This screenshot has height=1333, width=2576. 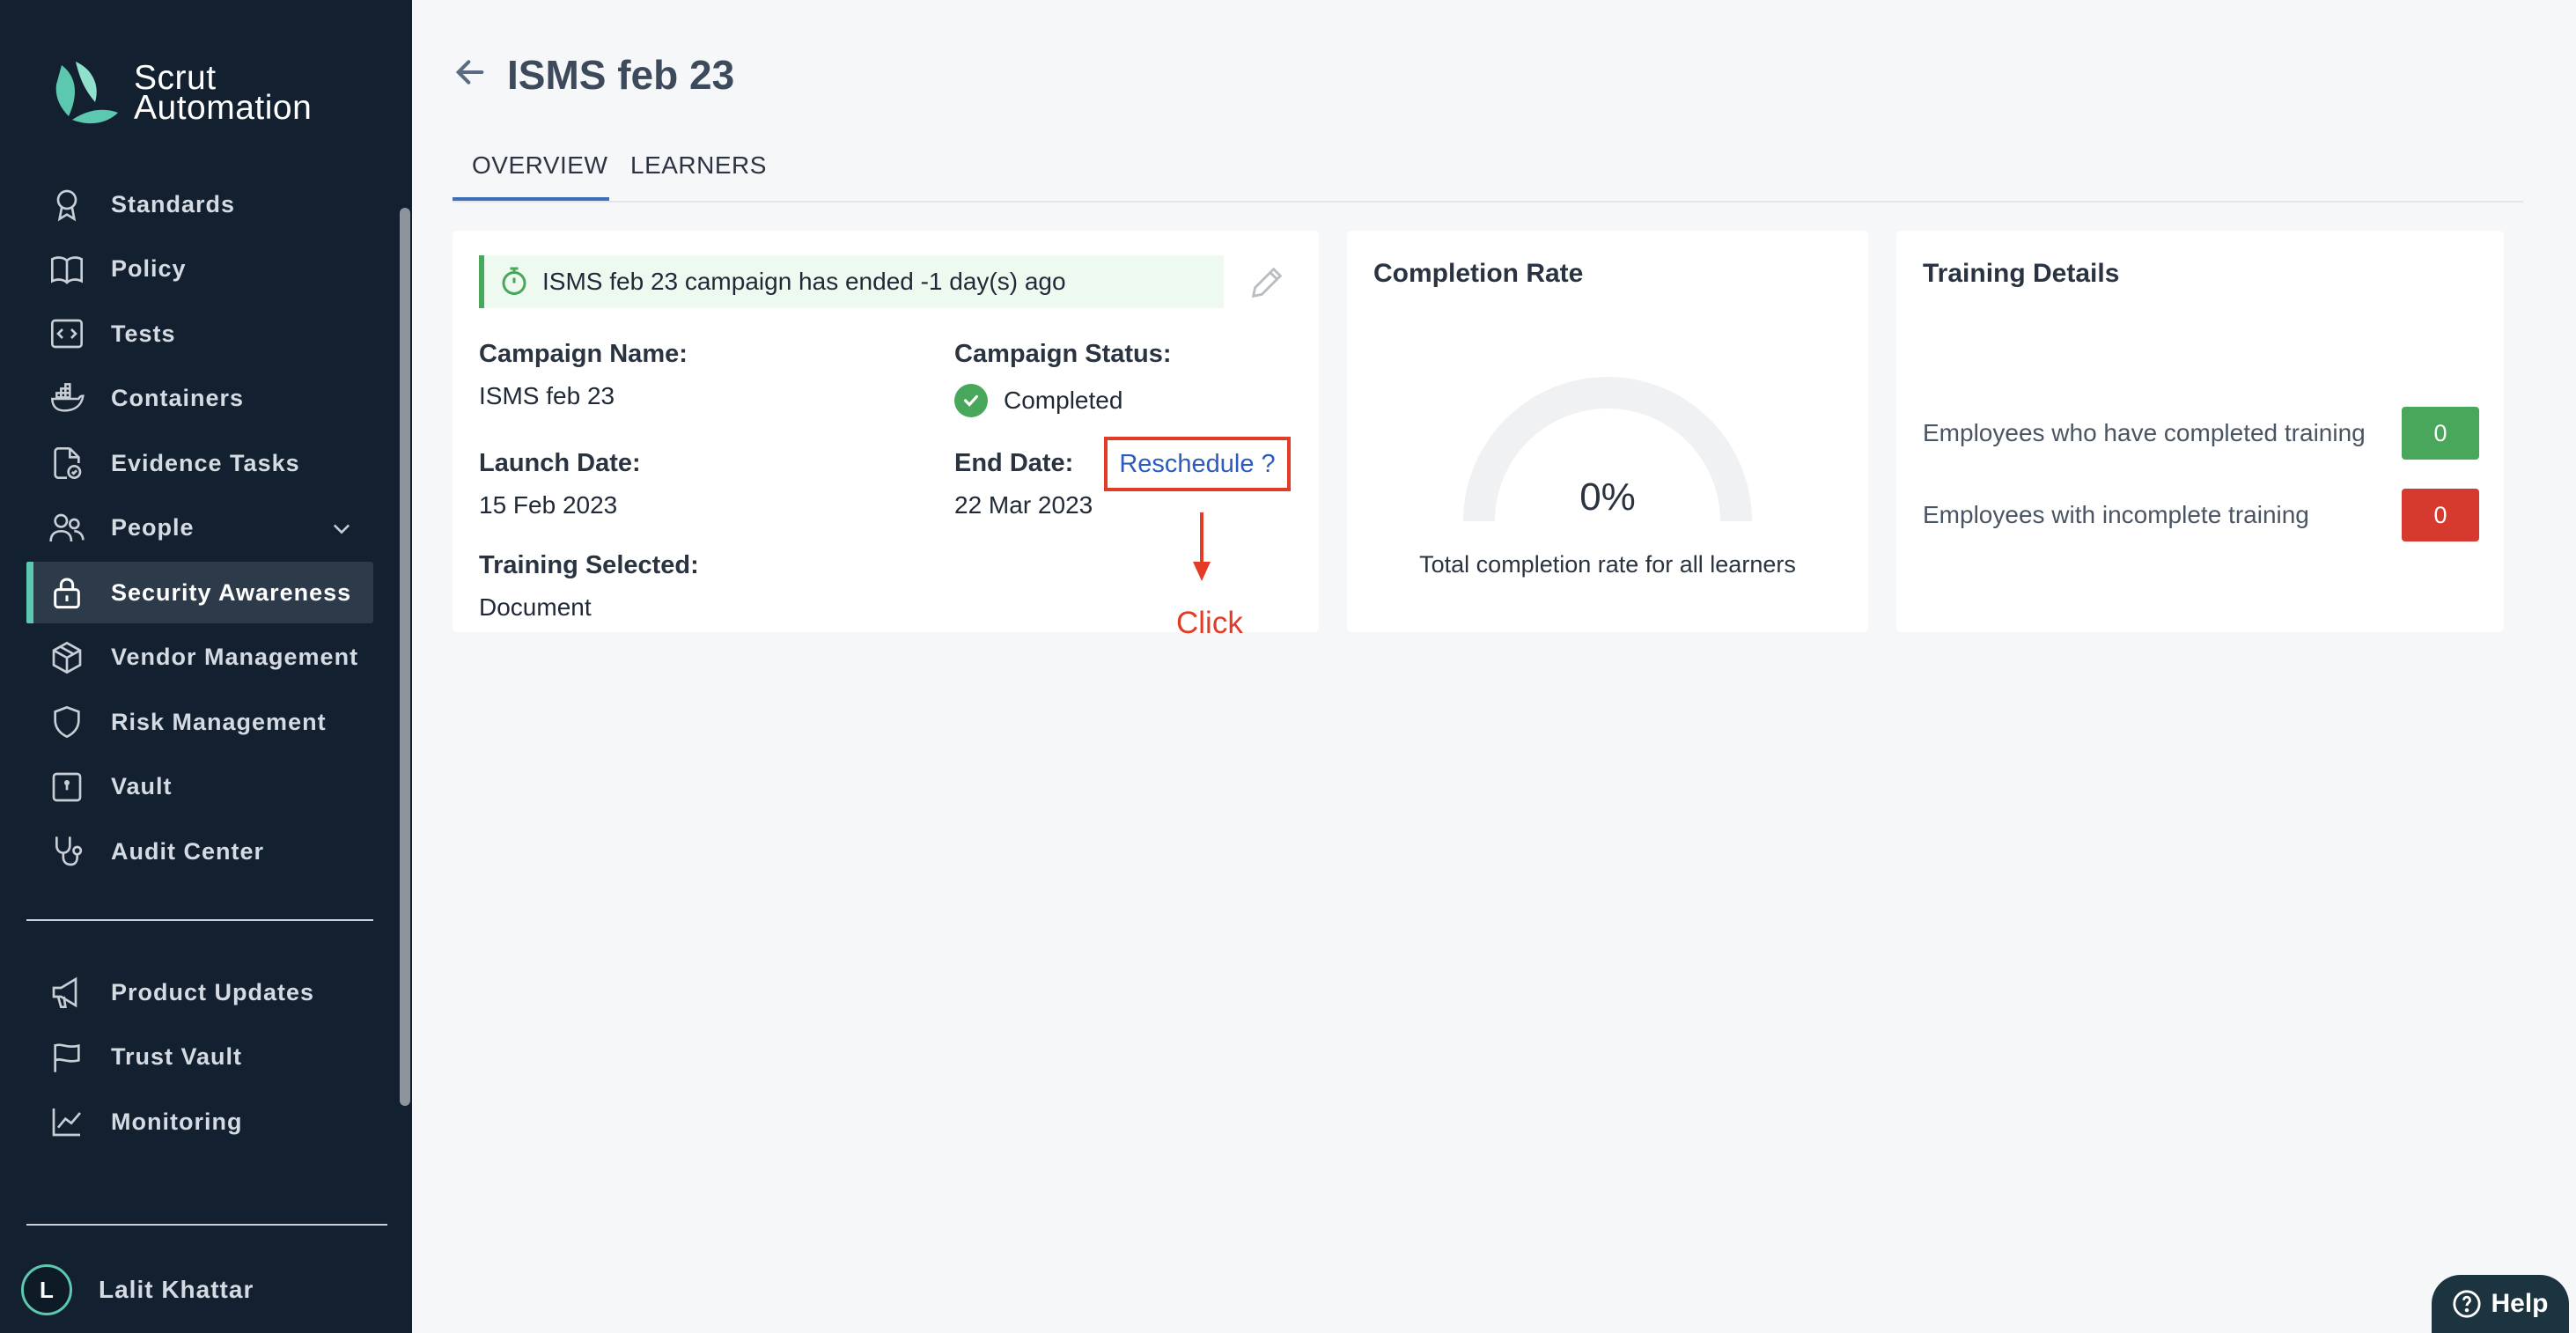 What do you see at coordinates (1607, 564) in the screenshot?
I see `completion-rate-caption: Total completion rate for all learners` at bounding box center [1607, 564].